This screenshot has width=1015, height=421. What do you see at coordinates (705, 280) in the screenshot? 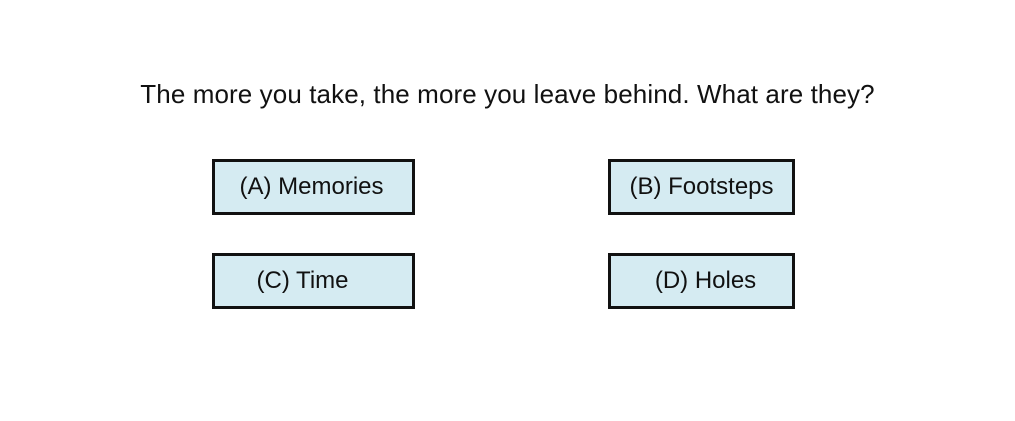
I see `option-d-label: (D) Holes` at bounding box center [705, 280].